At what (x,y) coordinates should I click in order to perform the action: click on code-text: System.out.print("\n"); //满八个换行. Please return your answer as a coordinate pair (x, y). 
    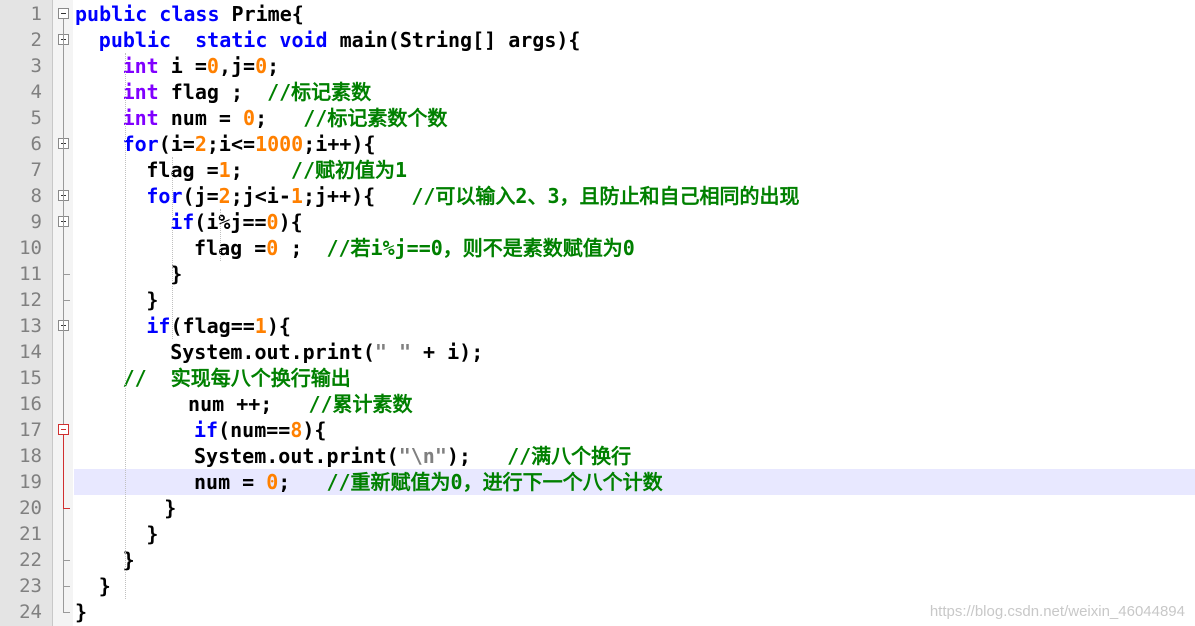
    Looking at the image, I should click on (412, 456).